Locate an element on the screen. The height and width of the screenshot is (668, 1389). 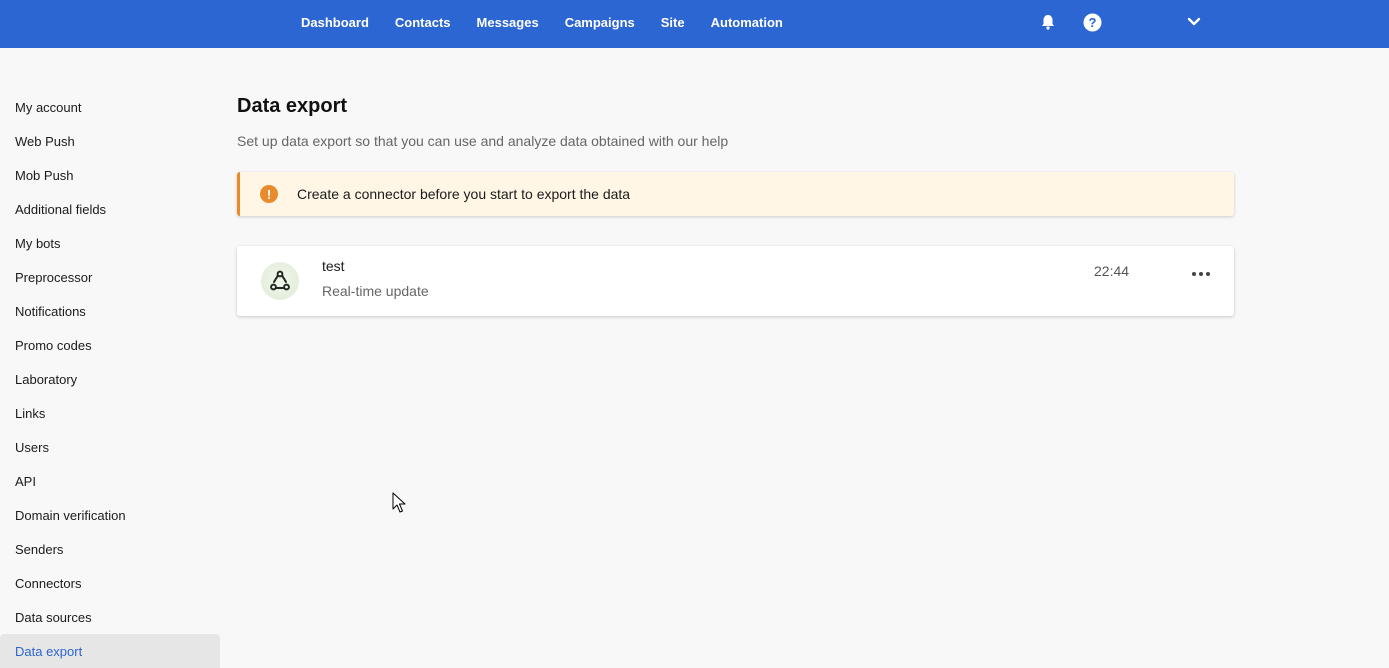
nav-automation: Automation is located at coordinates (747, 22).